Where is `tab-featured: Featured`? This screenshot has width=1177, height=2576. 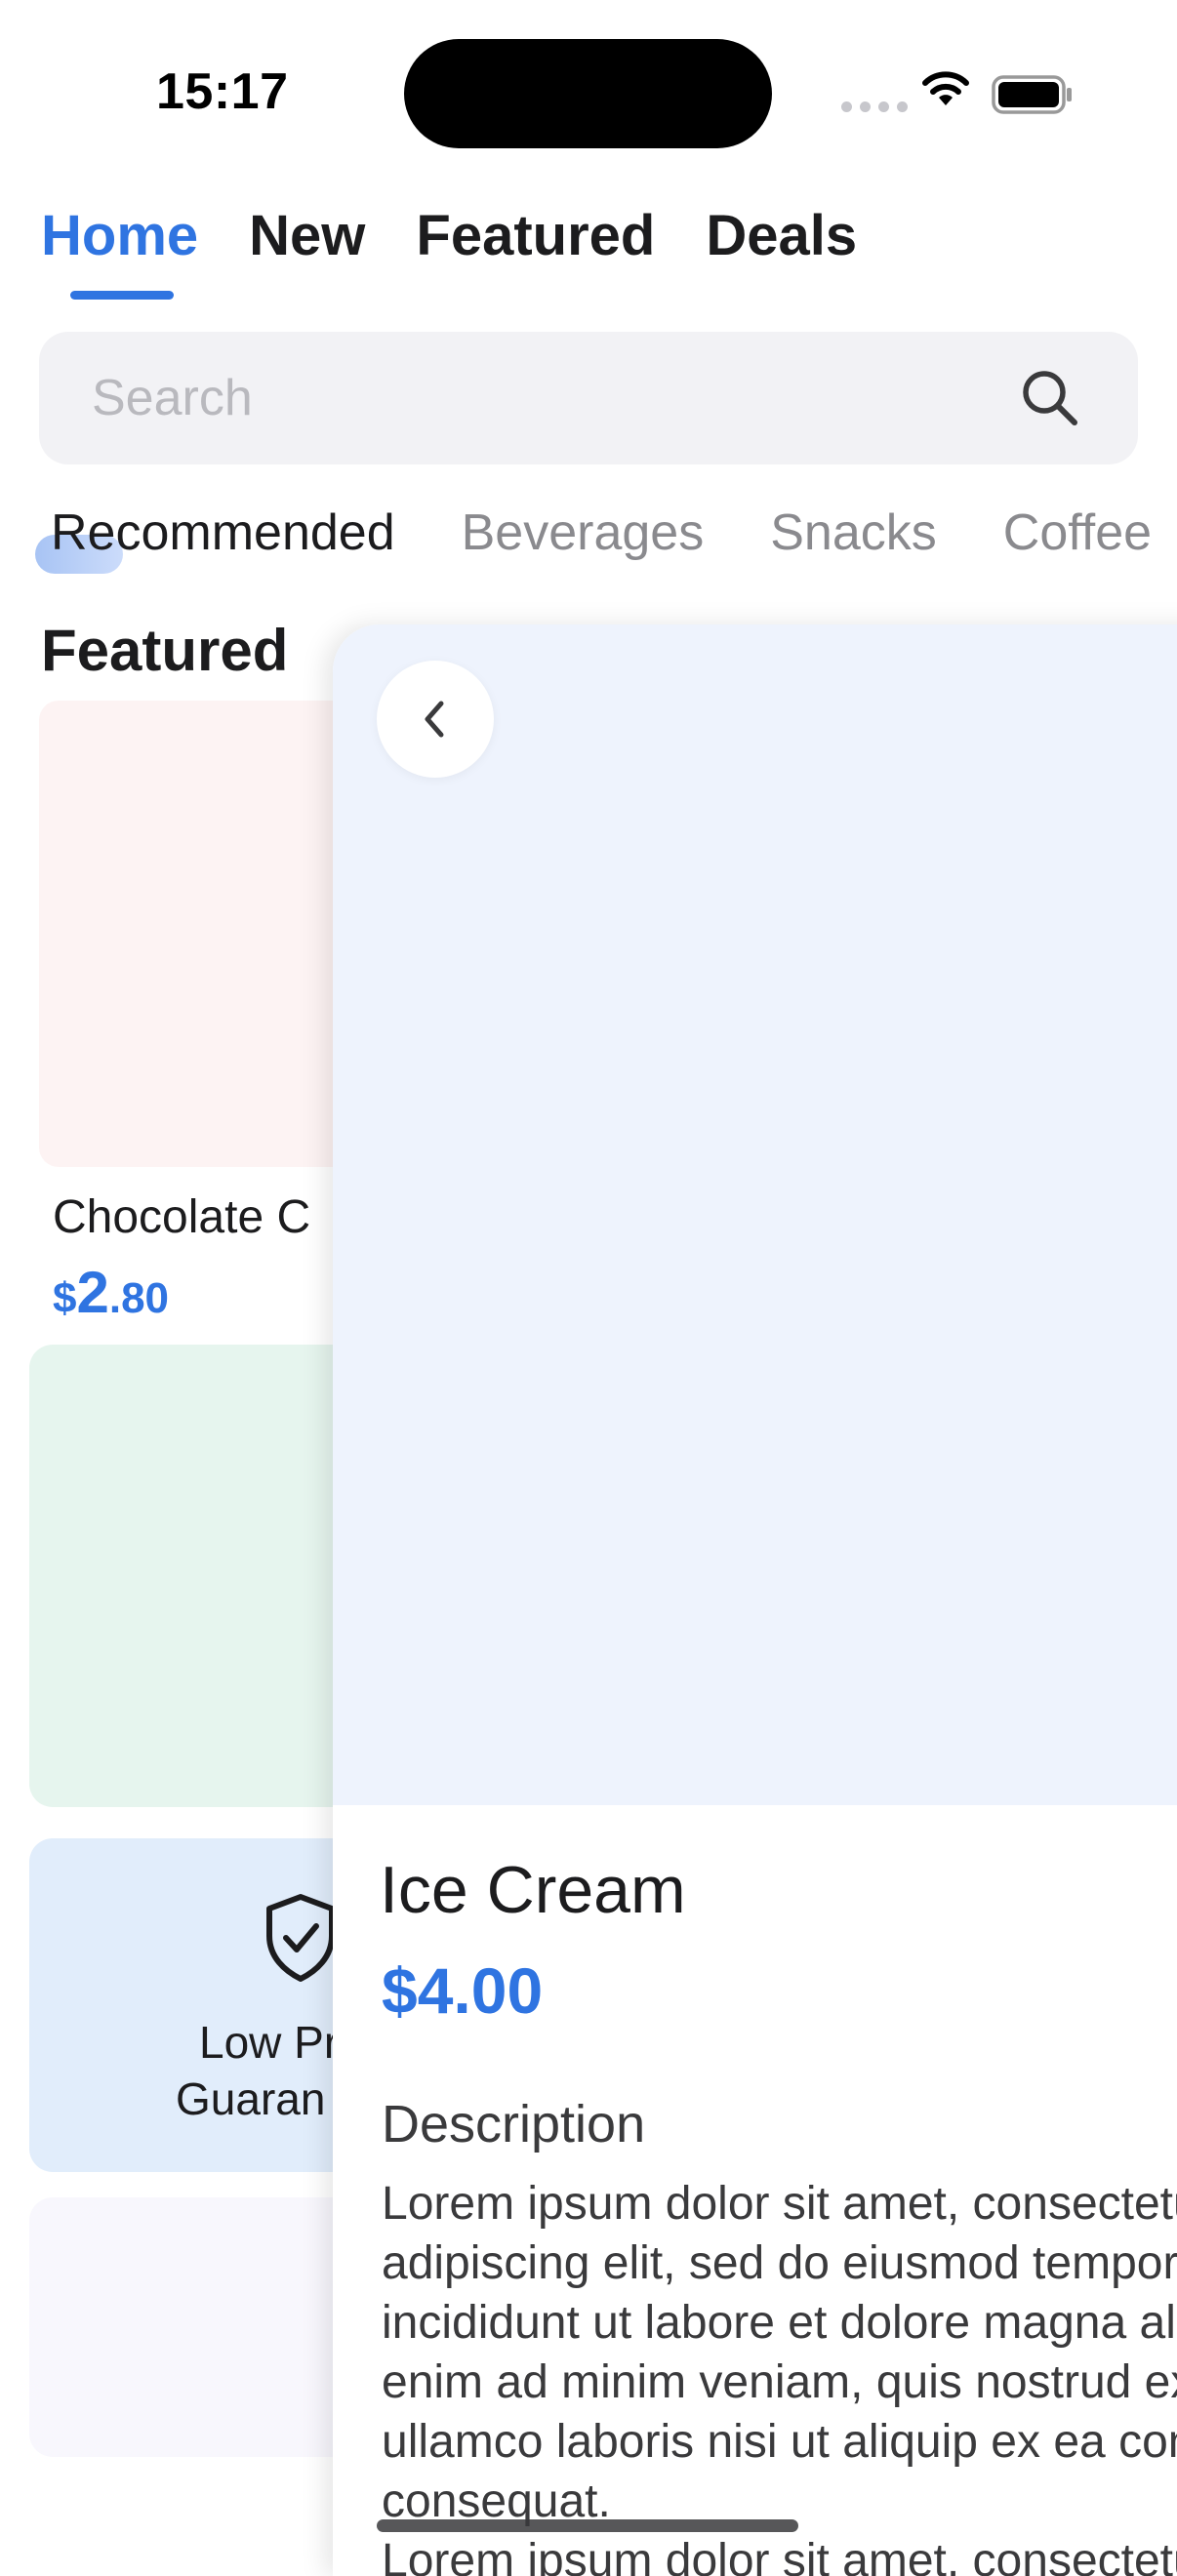 tab-featured: Featured is located at coordinates (535, 236).